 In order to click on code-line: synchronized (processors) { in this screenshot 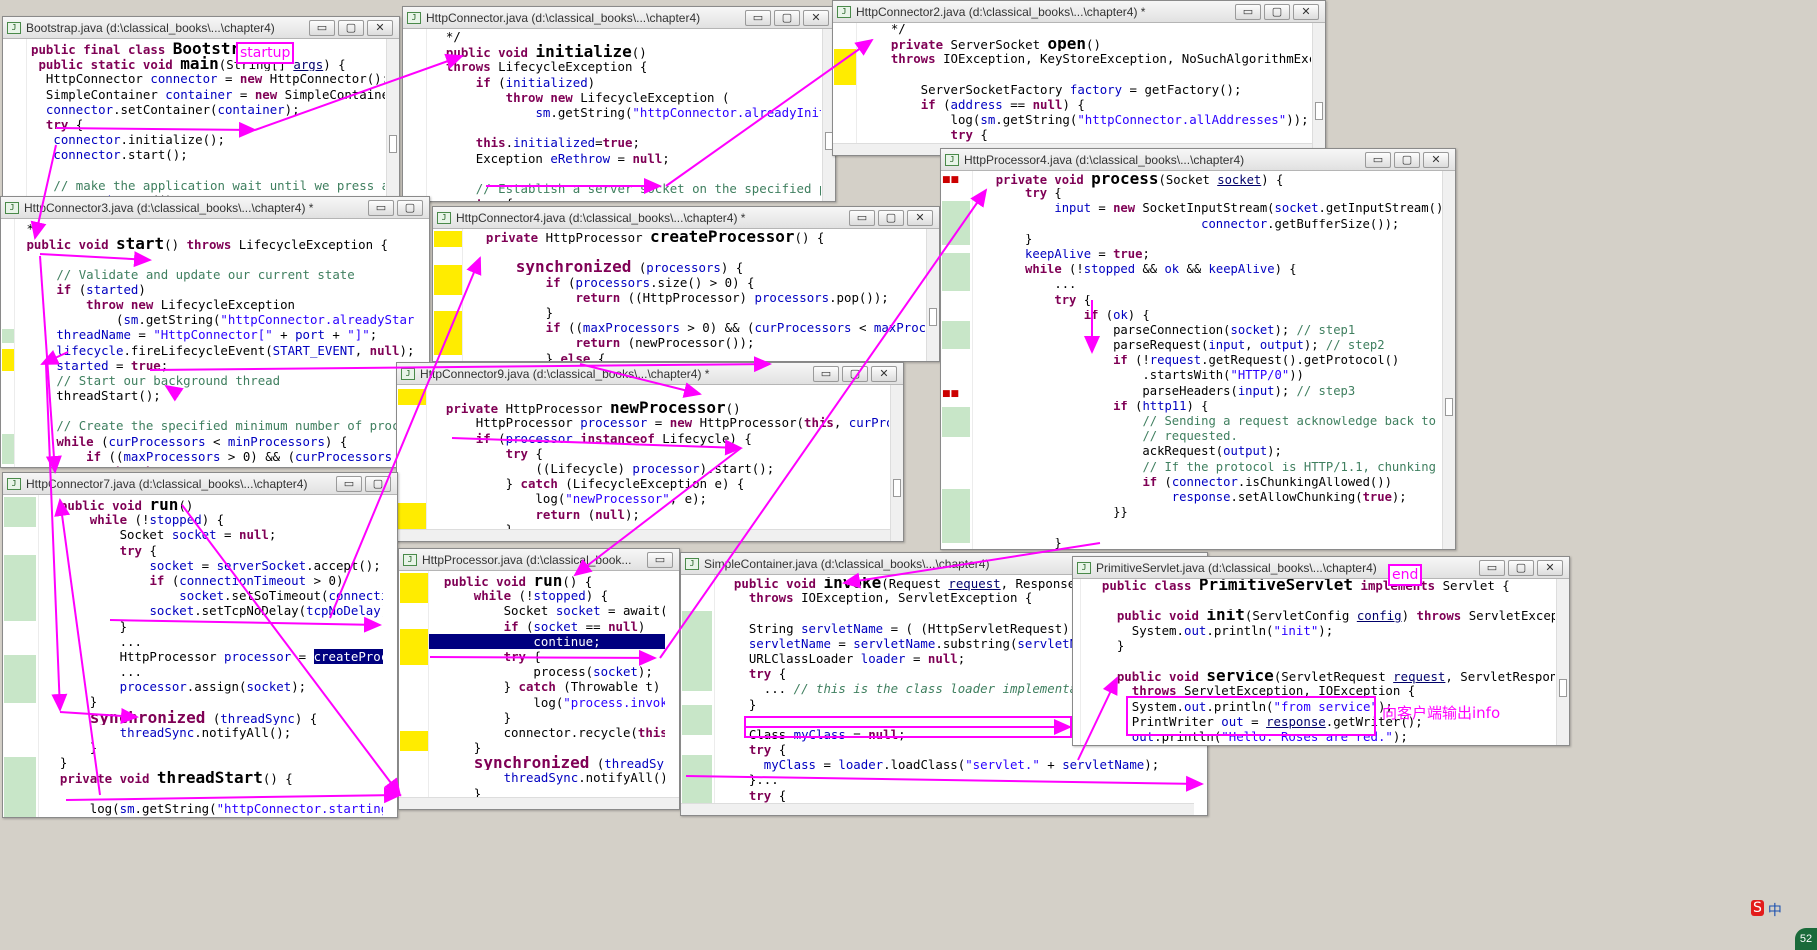, I will do `click(698, 266)`.